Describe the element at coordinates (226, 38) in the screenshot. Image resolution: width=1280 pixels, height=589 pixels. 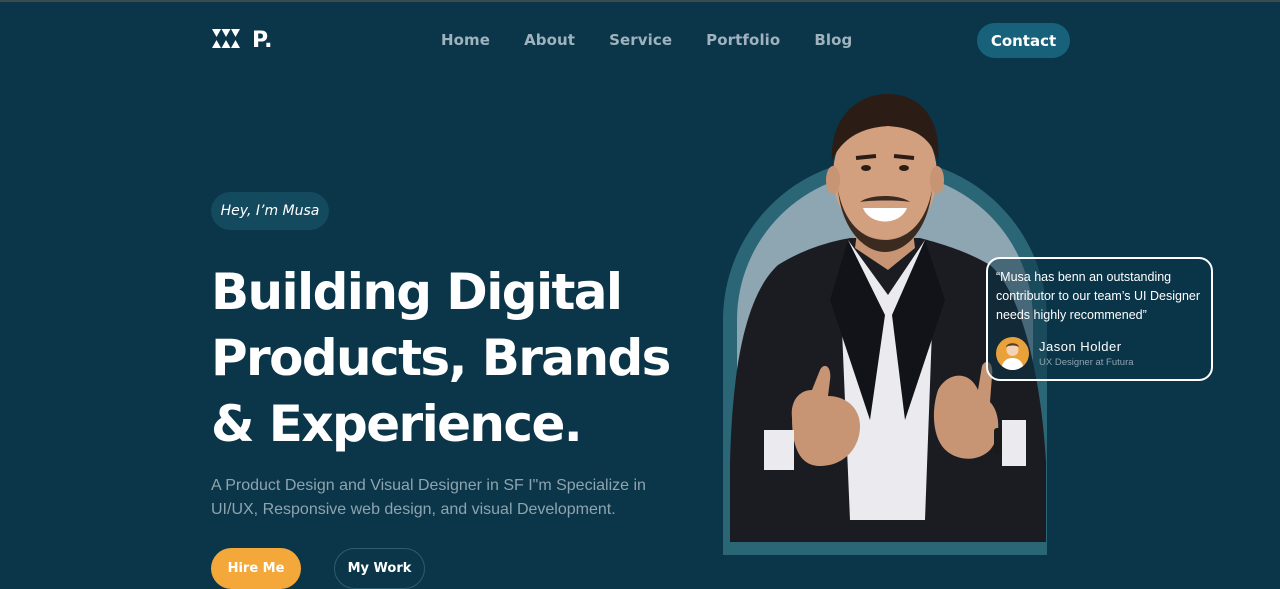
I see `triangles-logo-icon` at that location.